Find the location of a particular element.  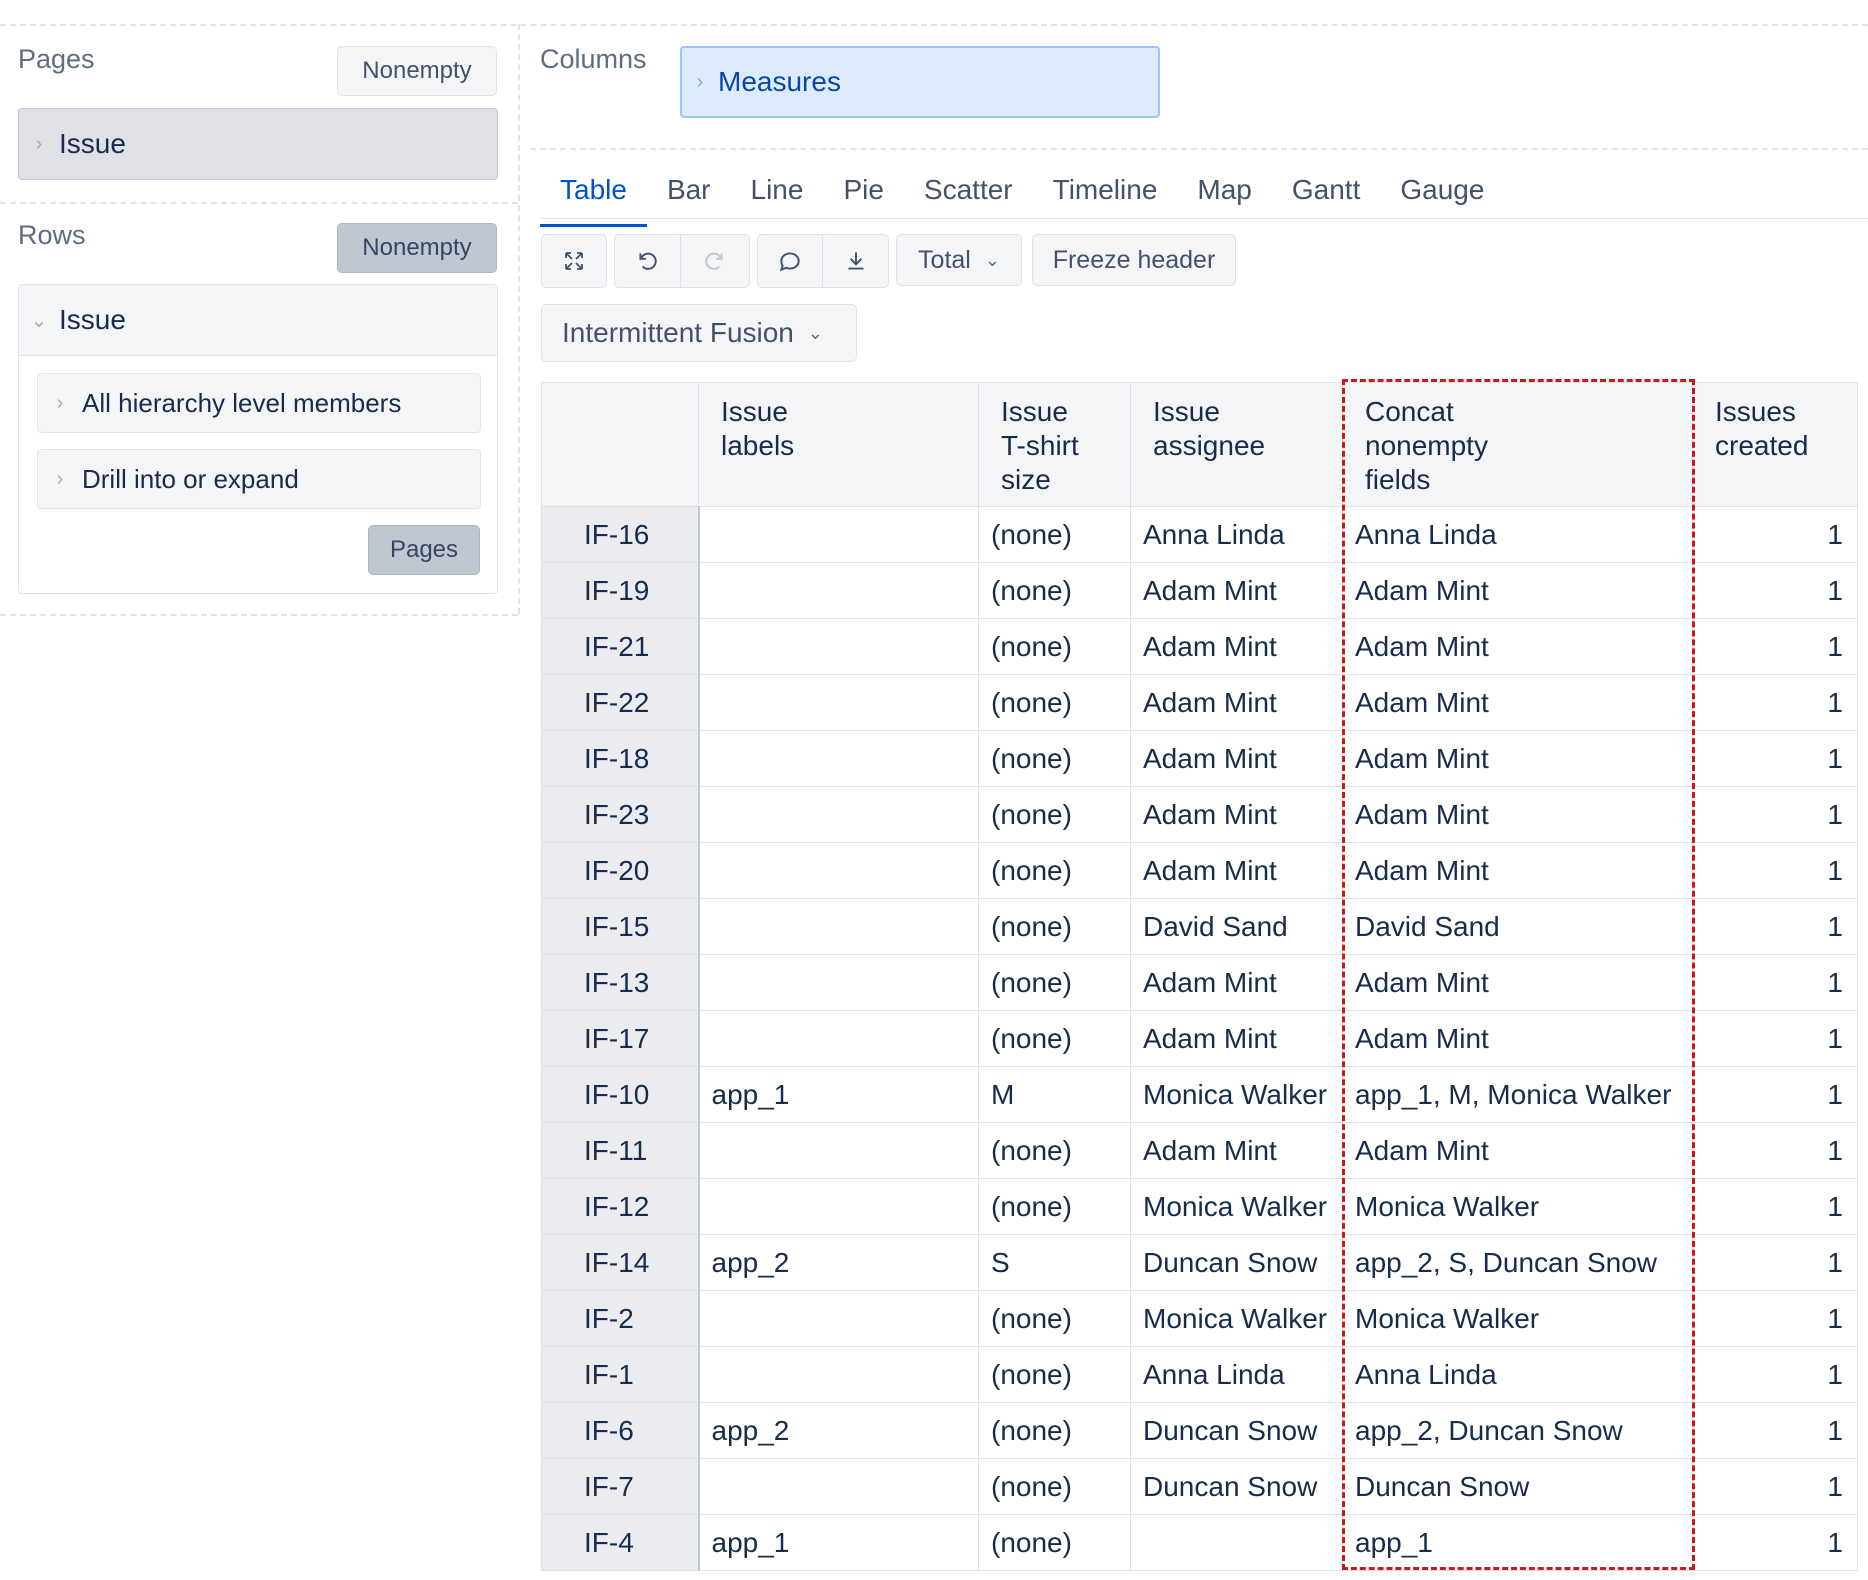

row-header-cell: IF-10 is located at coordinates (620, 1094).